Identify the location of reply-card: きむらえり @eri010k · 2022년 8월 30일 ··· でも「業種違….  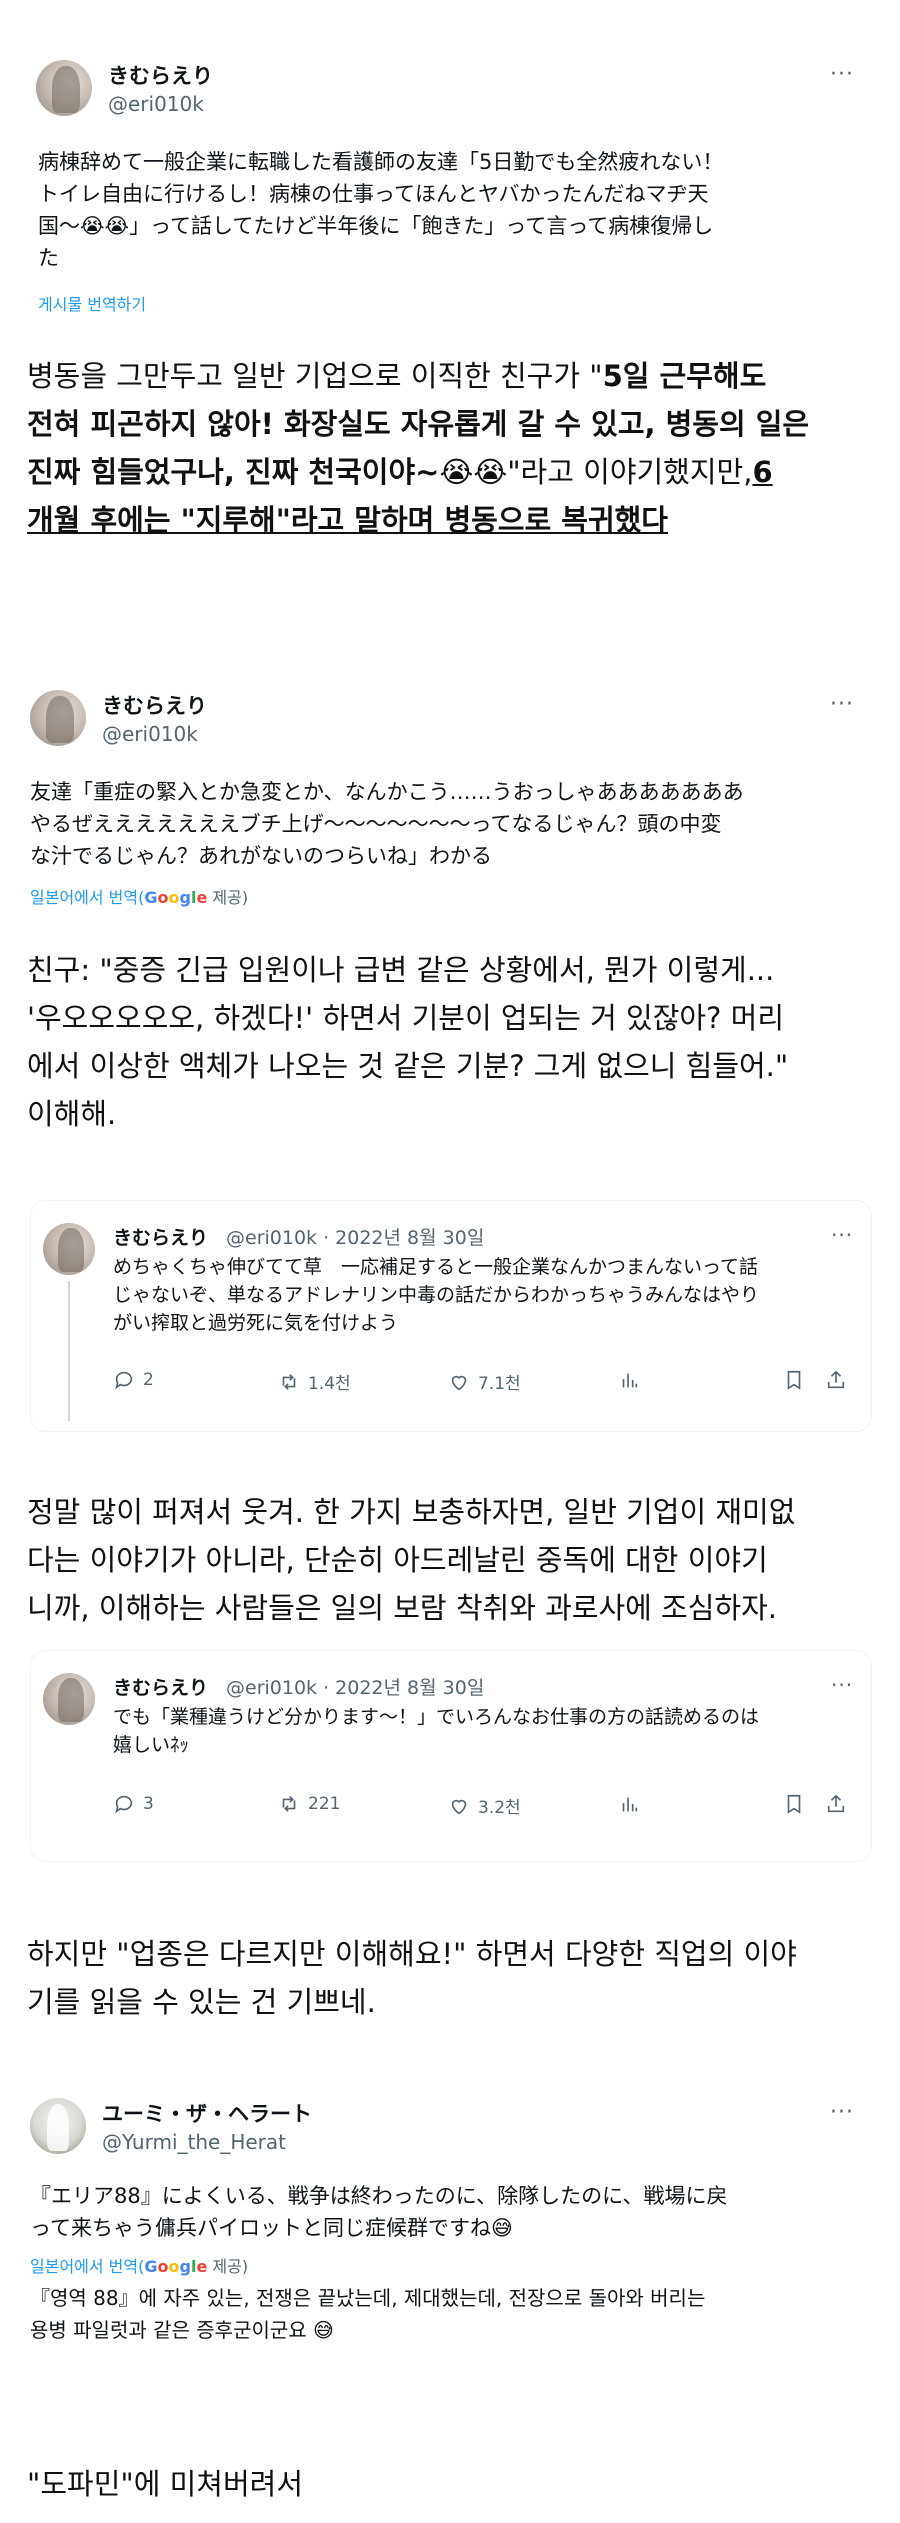
(451, 1756).